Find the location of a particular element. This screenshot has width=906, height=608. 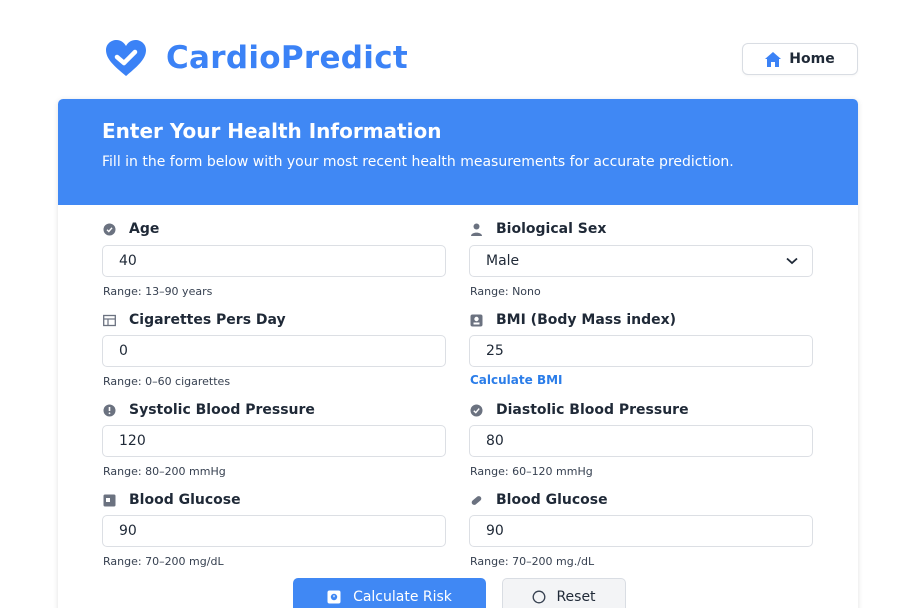

glucose-right-input: 90 is located at coordinates (641, 531).